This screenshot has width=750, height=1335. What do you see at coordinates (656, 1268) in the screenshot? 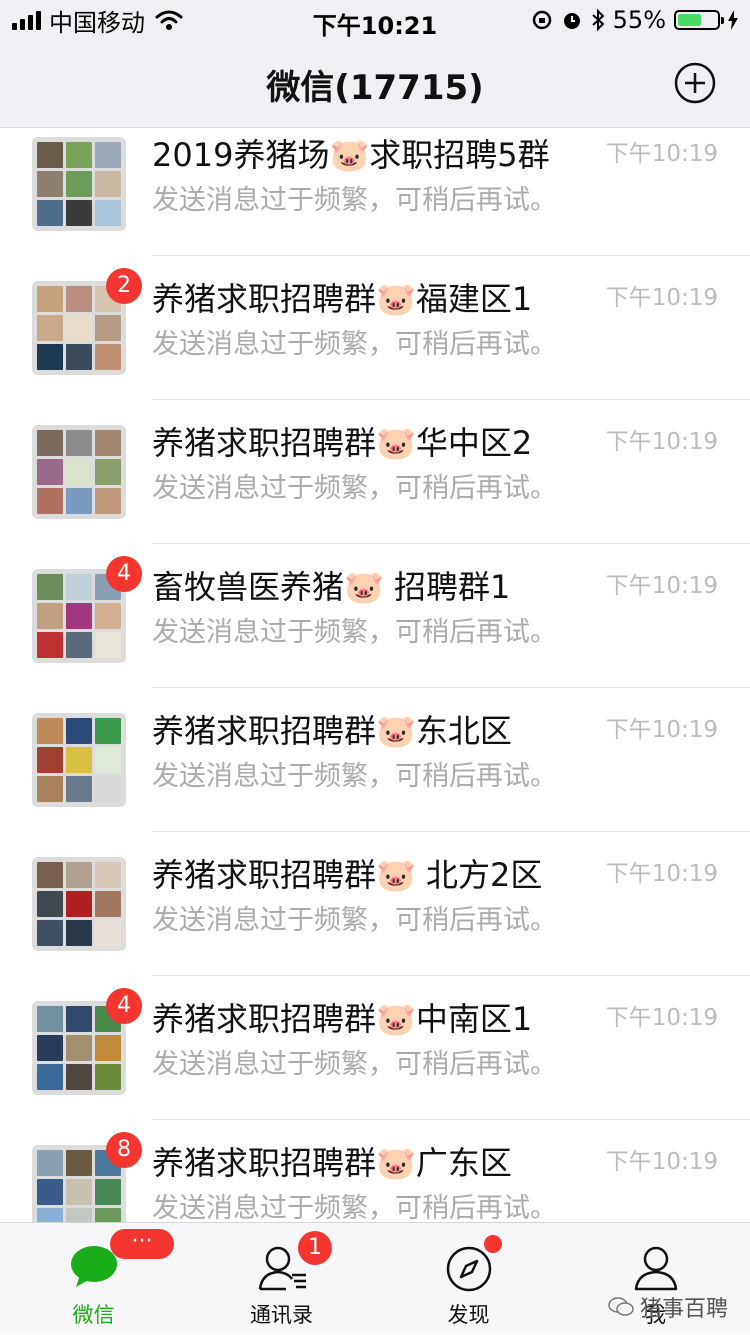
I see `person-icon` at bounding box center [656, 1268].